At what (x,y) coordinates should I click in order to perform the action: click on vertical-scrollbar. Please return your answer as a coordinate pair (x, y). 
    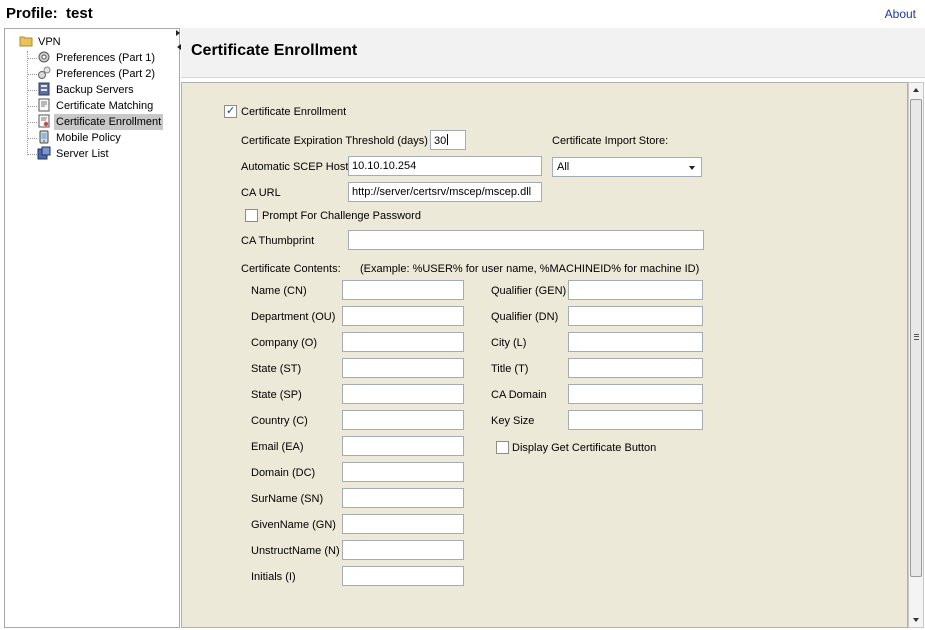
    Looking at the image, I should click on (916, 355).